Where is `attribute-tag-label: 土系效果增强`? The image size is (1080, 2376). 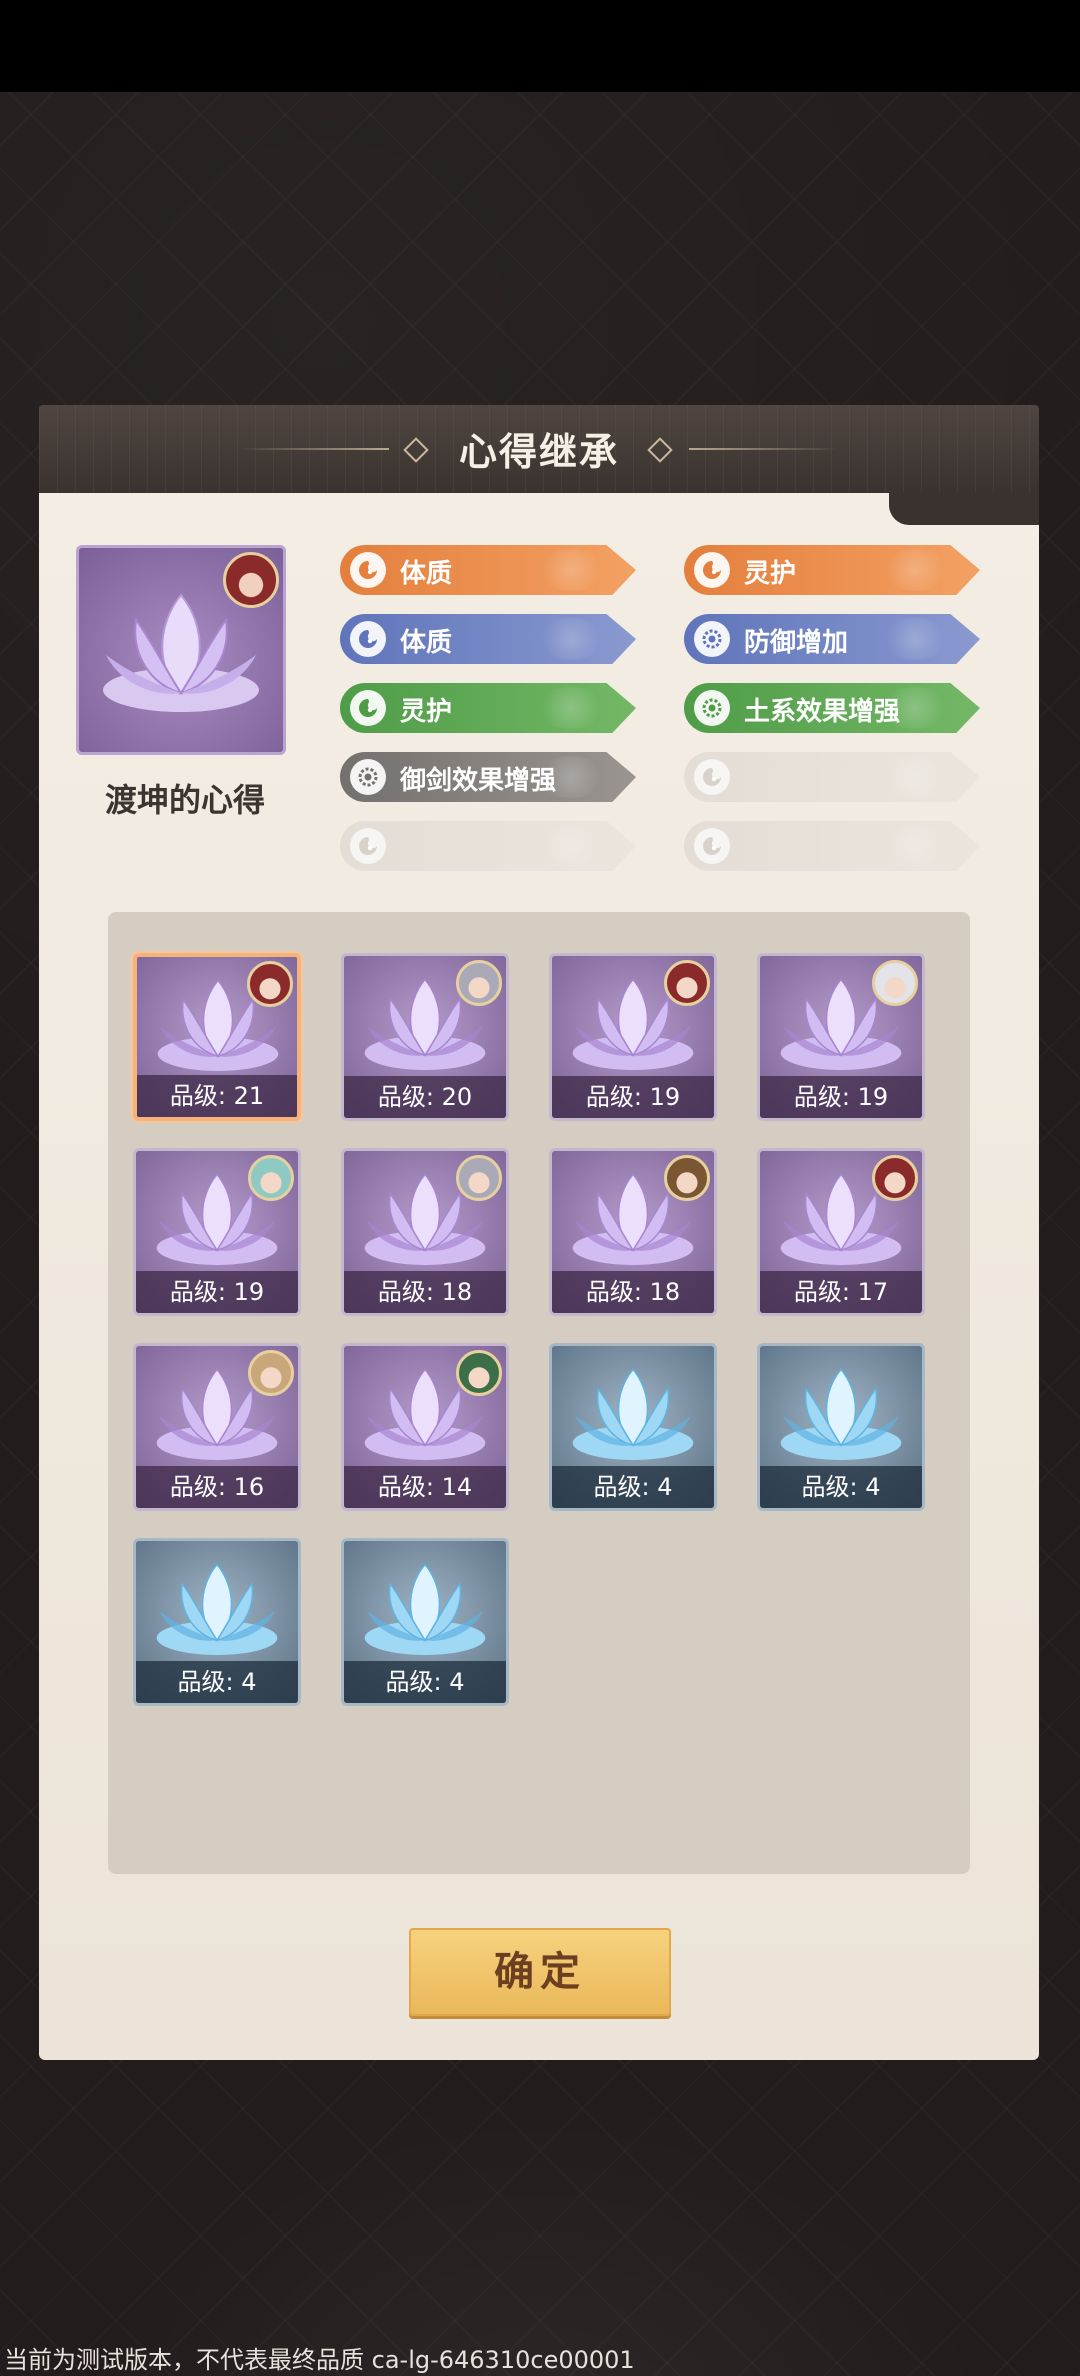
attribute-tag-label: 土系效果增强 is located at coordinates (822, 712).